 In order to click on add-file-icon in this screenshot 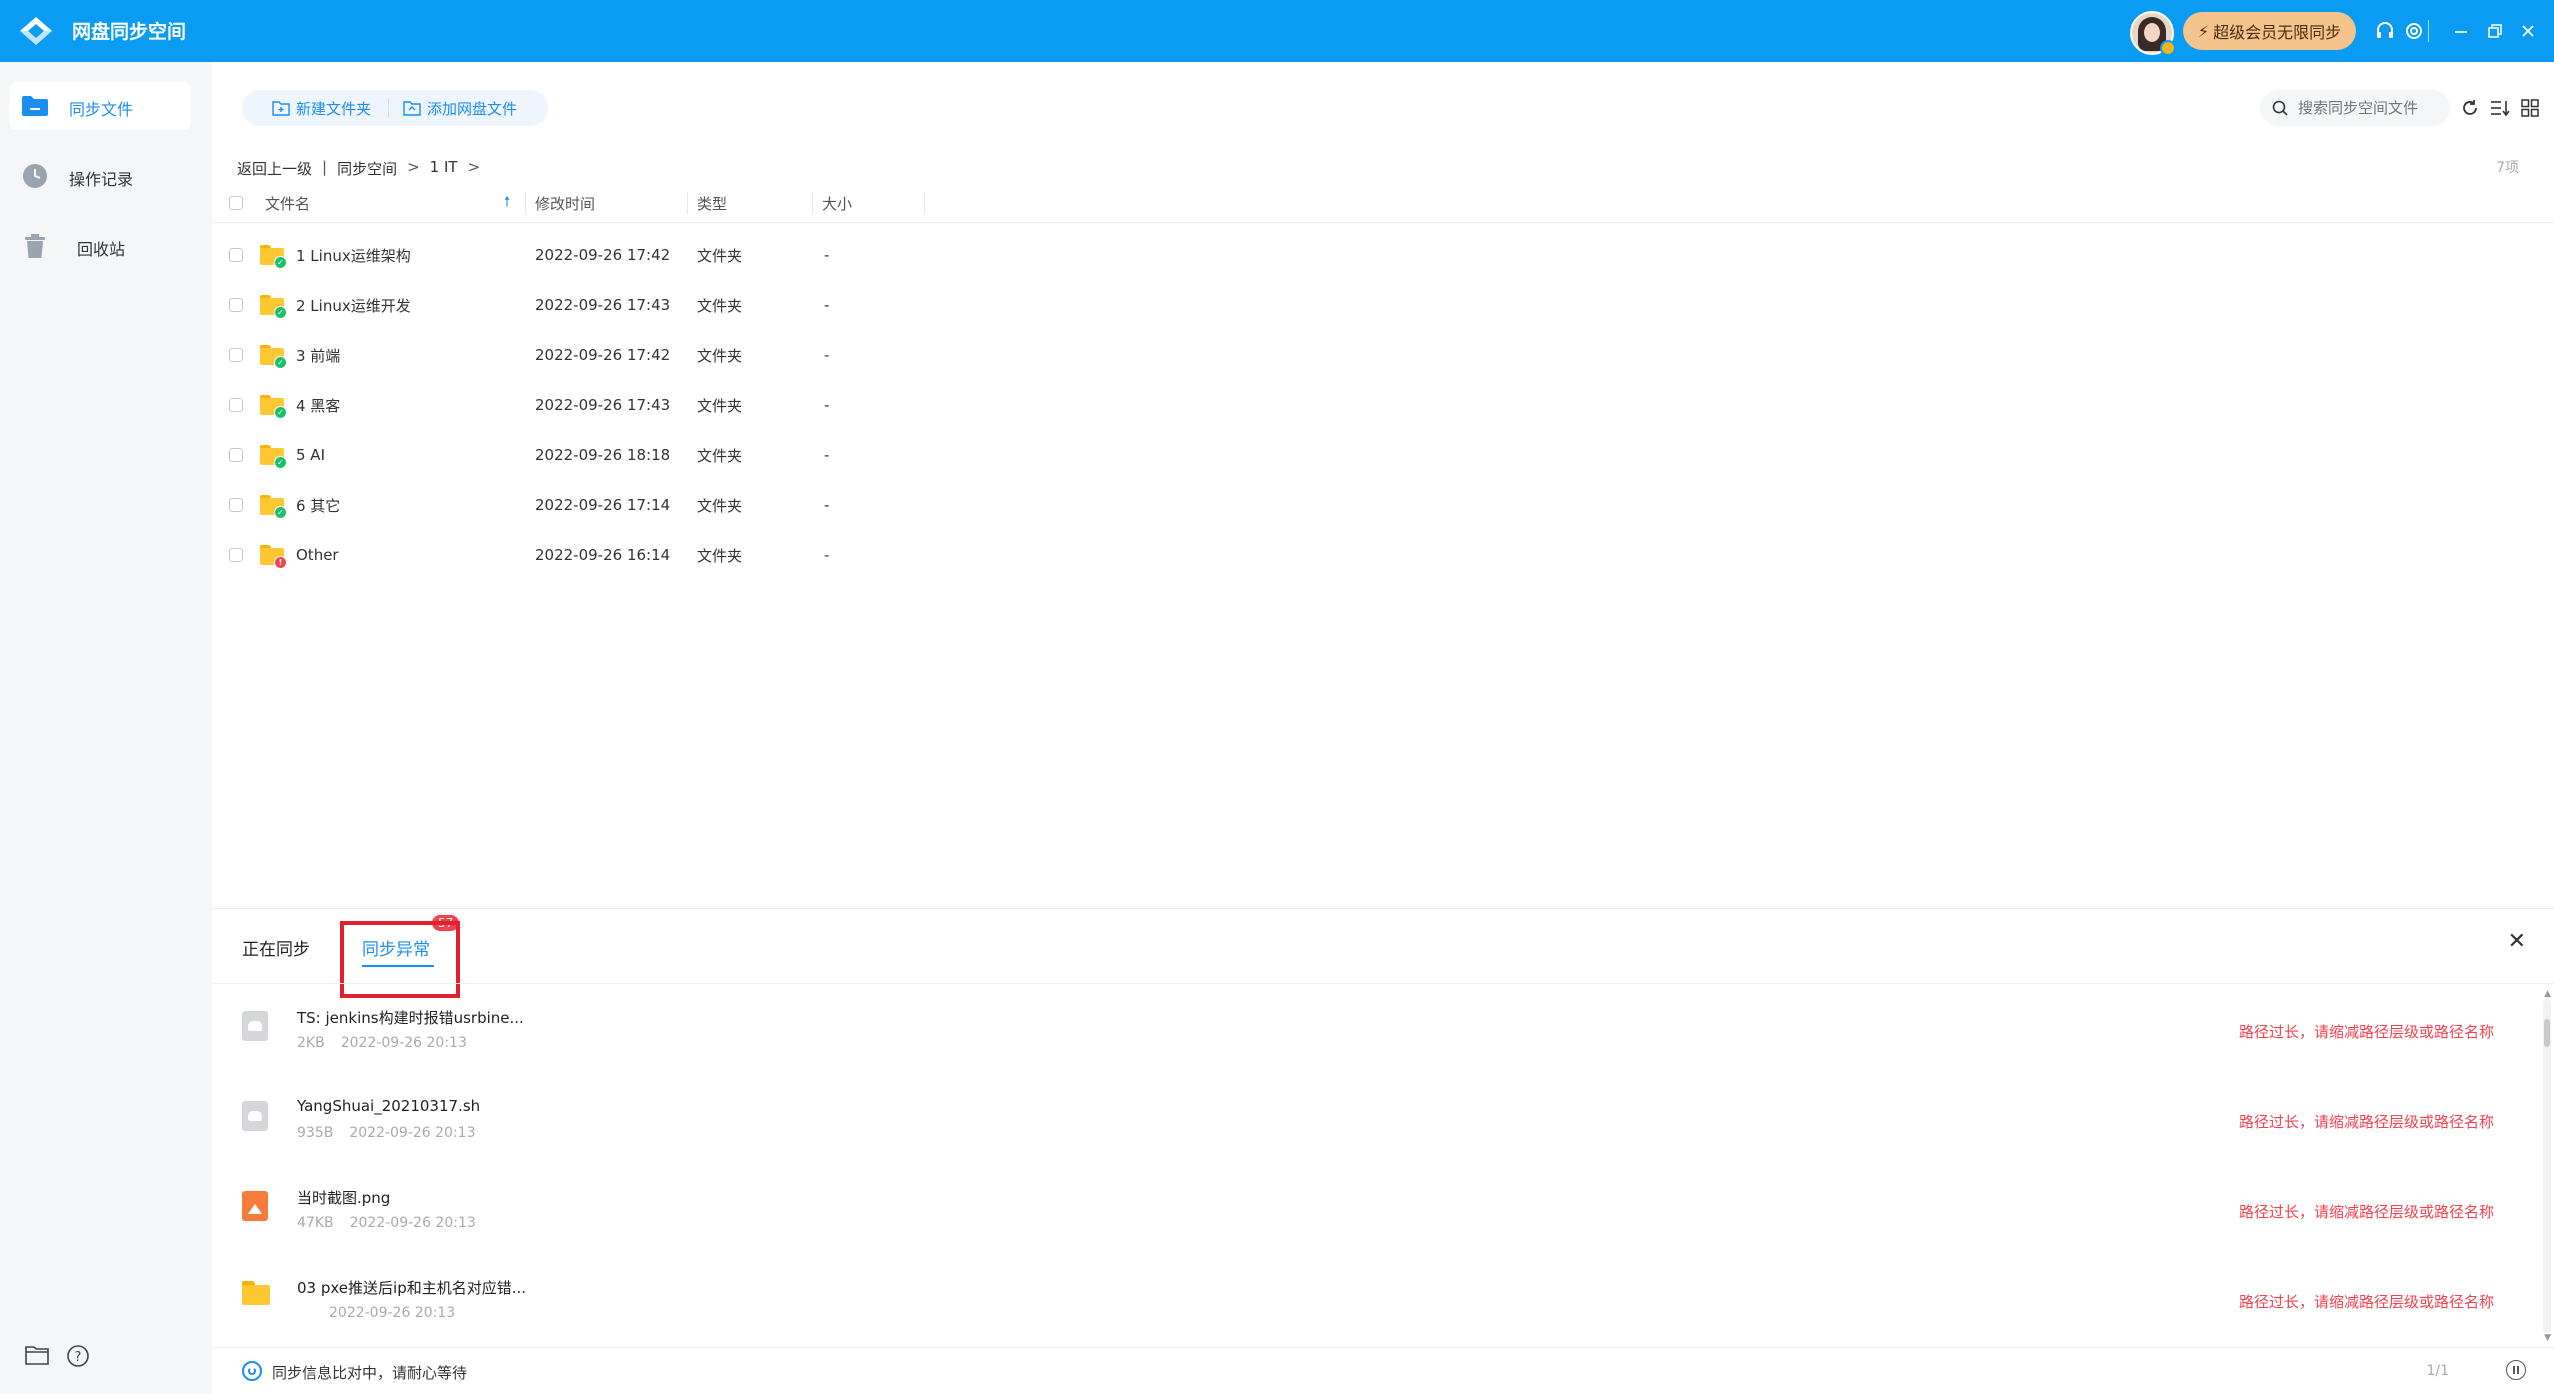, I will do `click(412, 108)`.